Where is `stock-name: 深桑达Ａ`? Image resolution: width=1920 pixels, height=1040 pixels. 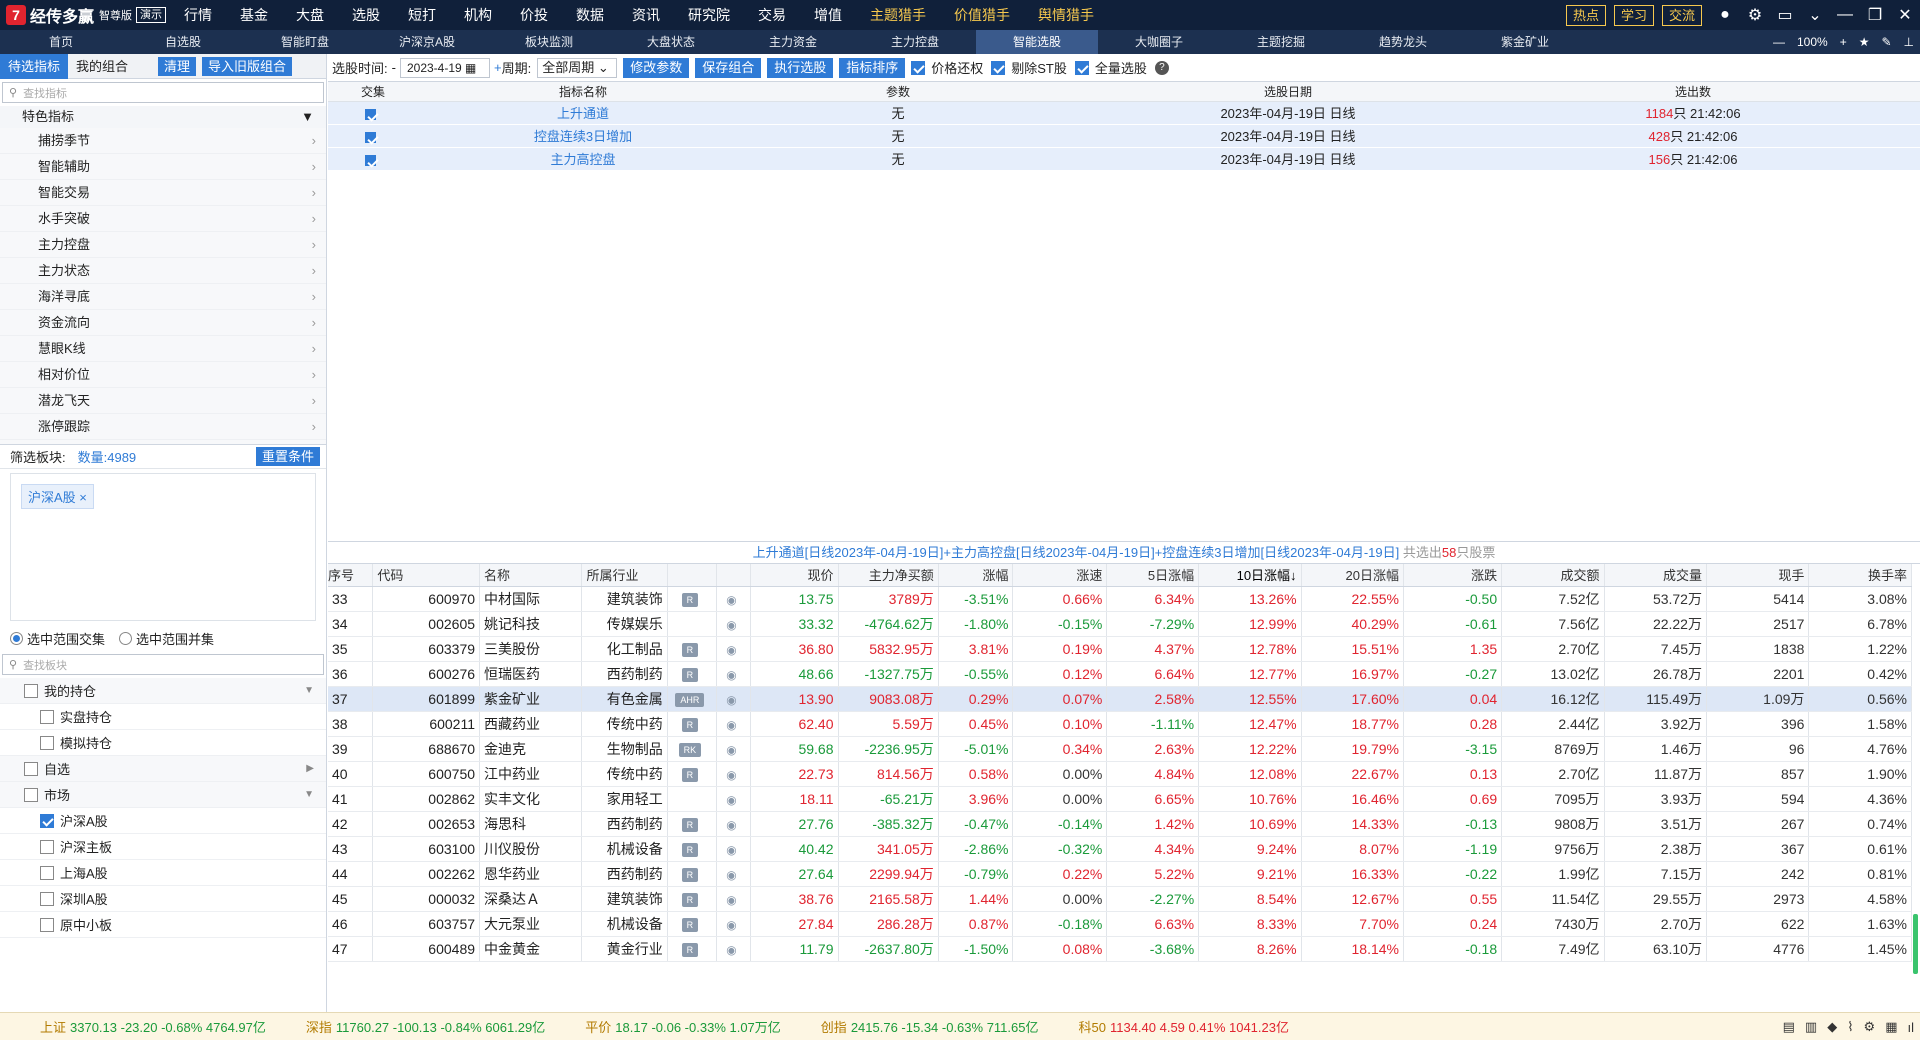
stock-name: 深桑达Ａ is located at coordinates (531, 899).